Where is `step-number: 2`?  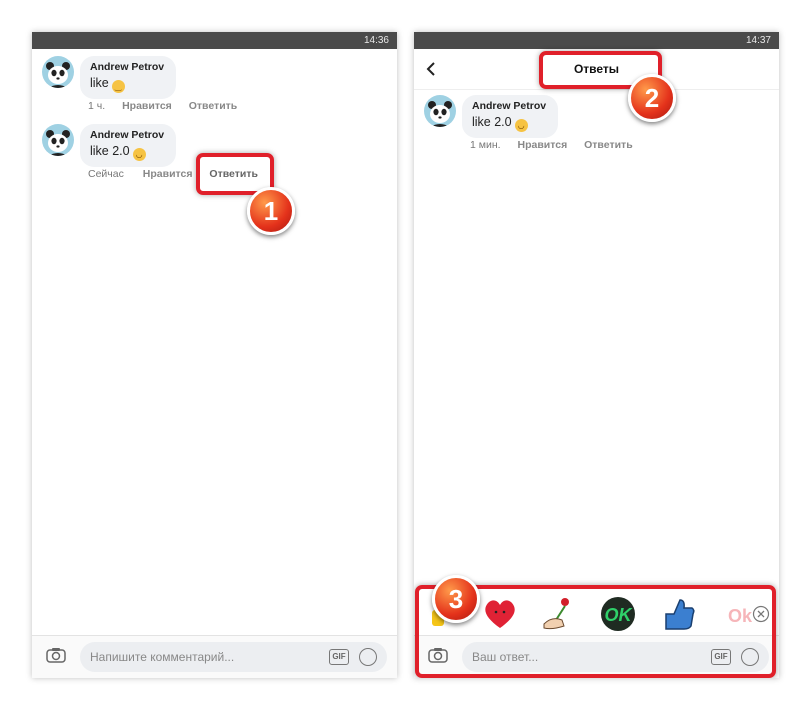
step-number: 2 is located at coordinates (652, 98).